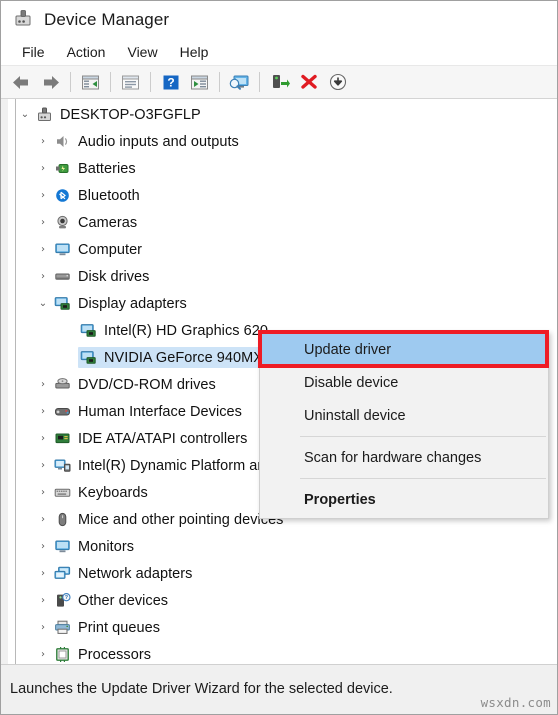 The height and width of the screenshot is (715, 558). What do you see at coordinates (158, 141) in the screenshot?
I see `tree-node-label: Audio inputs and outputs` at bounding box center [158, 141].